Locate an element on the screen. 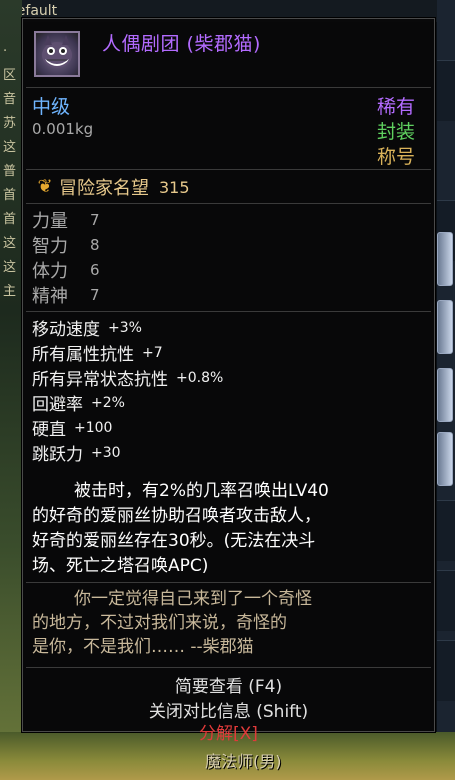 This screenshot has height=780, width=455. stat-name: 力量 is located at coordinates (50, 221).